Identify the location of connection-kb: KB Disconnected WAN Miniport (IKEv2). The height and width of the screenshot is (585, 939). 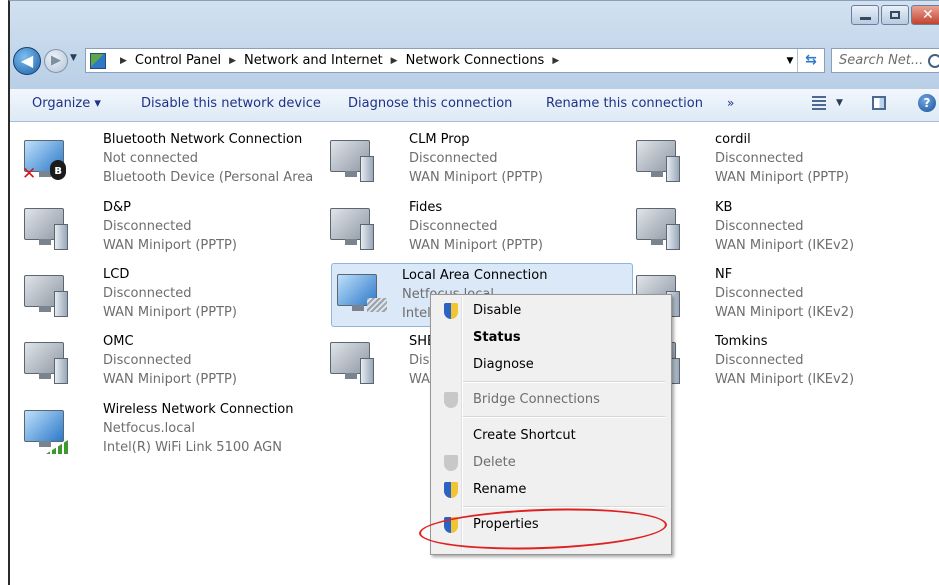
(780, 230).